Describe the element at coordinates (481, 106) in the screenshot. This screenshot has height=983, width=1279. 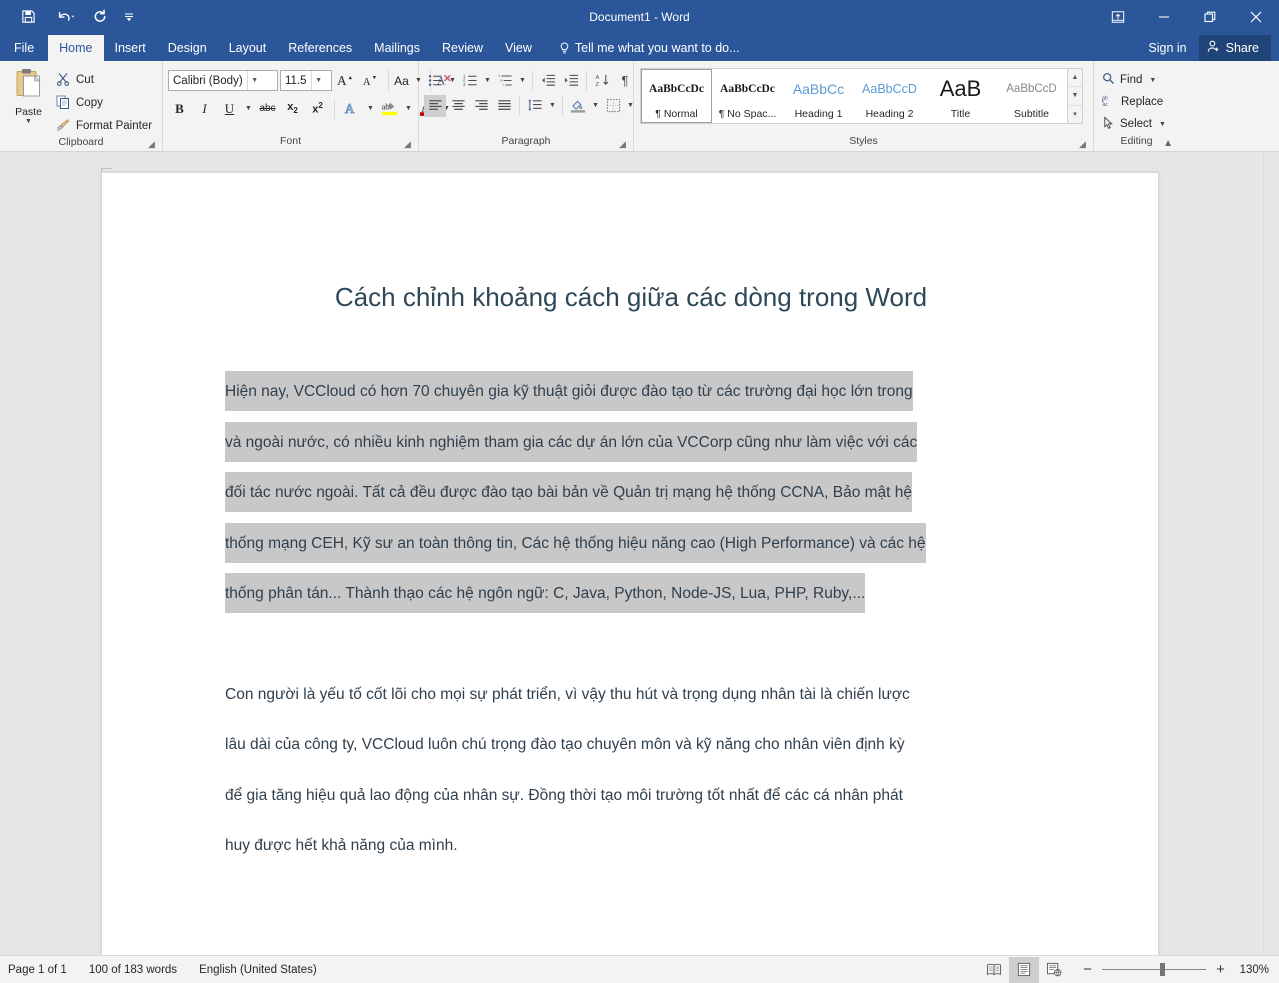
I see `align-right-button` at that location.